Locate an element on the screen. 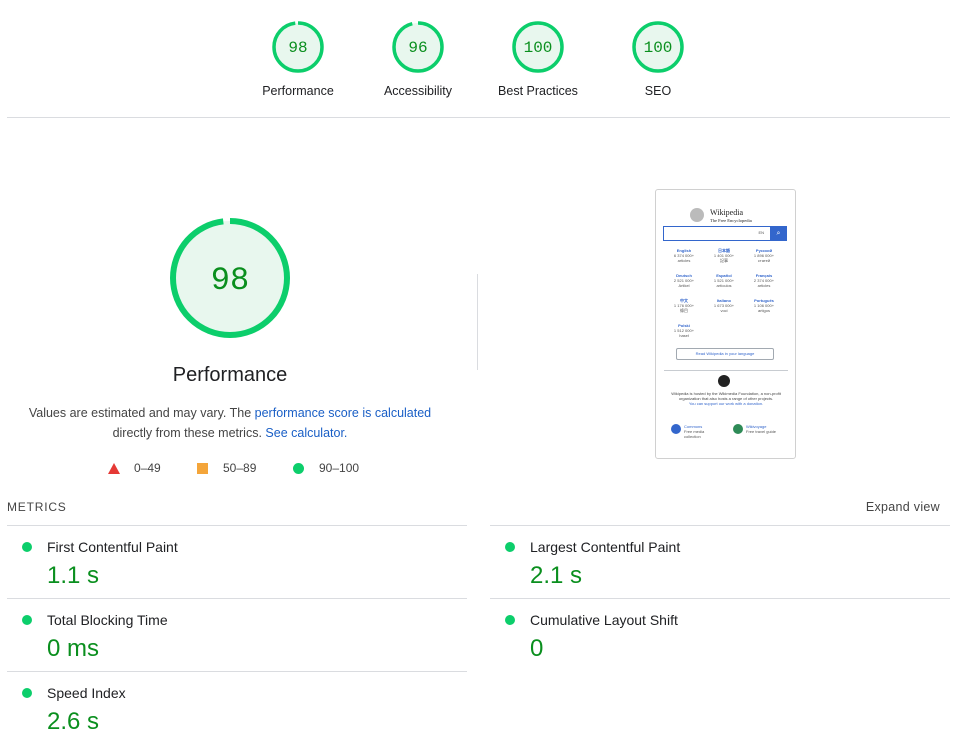  wikipedia-tagline: The Free Encyclopedia is located at coordinates (731, 220).